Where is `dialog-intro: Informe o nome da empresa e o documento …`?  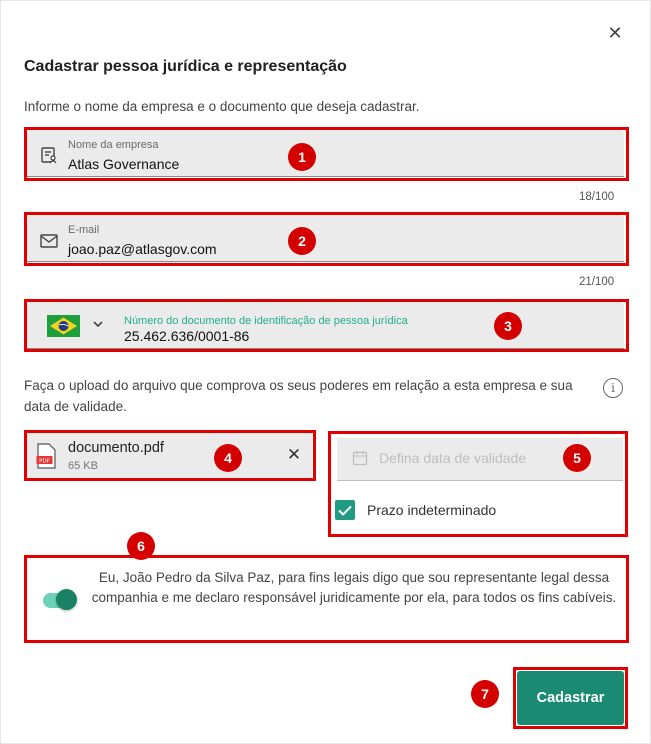 dialog-intro: Informe o nome da empresa e o documento … is located at coordinates (222, 106).